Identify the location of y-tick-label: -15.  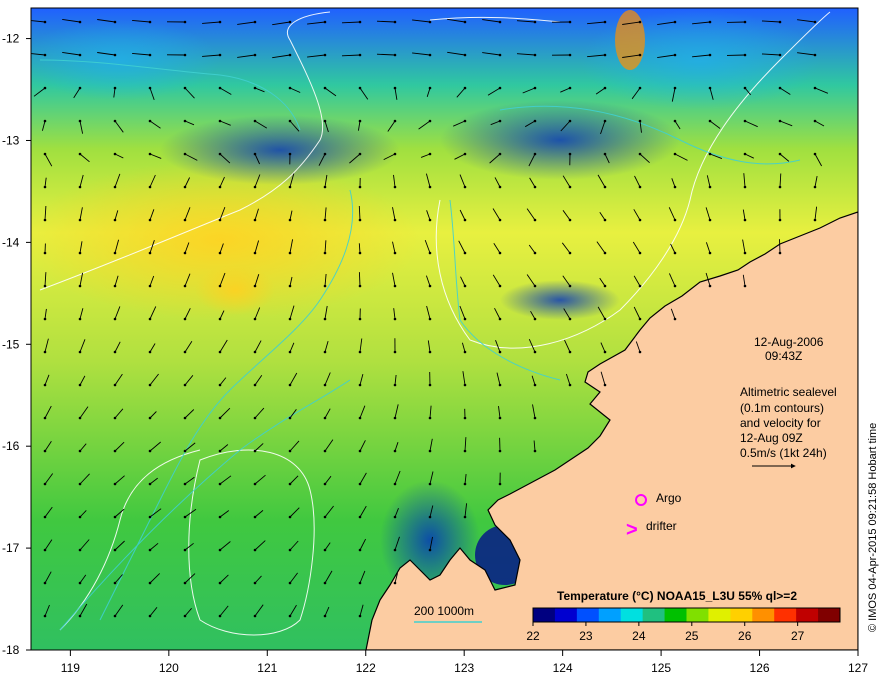
(11, 344).